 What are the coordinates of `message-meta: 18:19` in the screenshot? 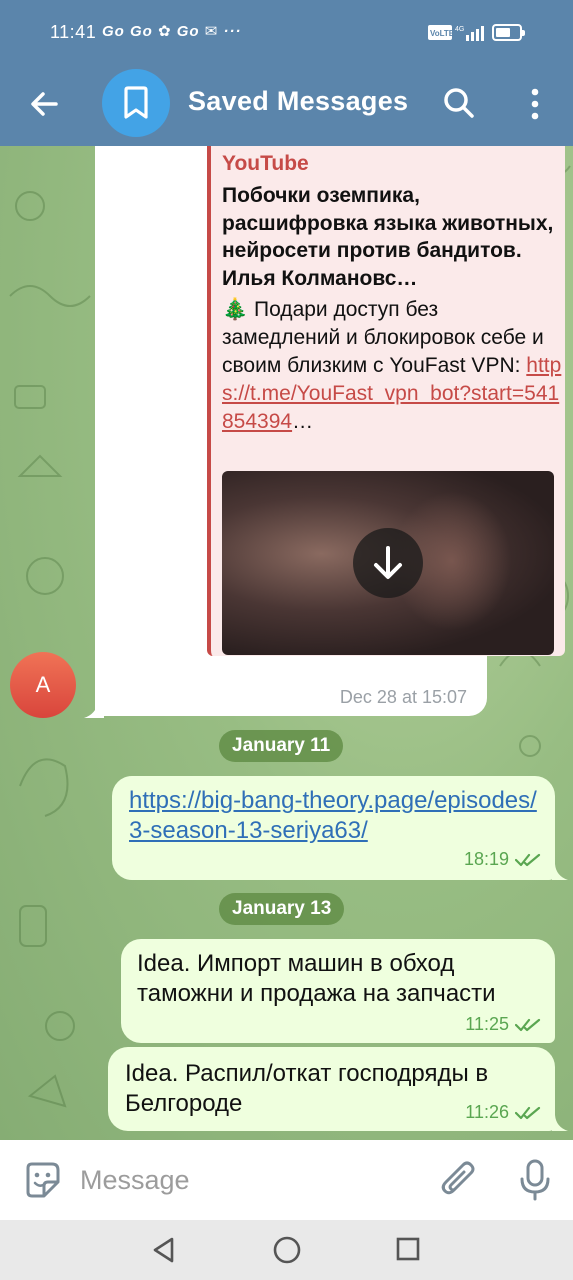 It's located at (502, 859).